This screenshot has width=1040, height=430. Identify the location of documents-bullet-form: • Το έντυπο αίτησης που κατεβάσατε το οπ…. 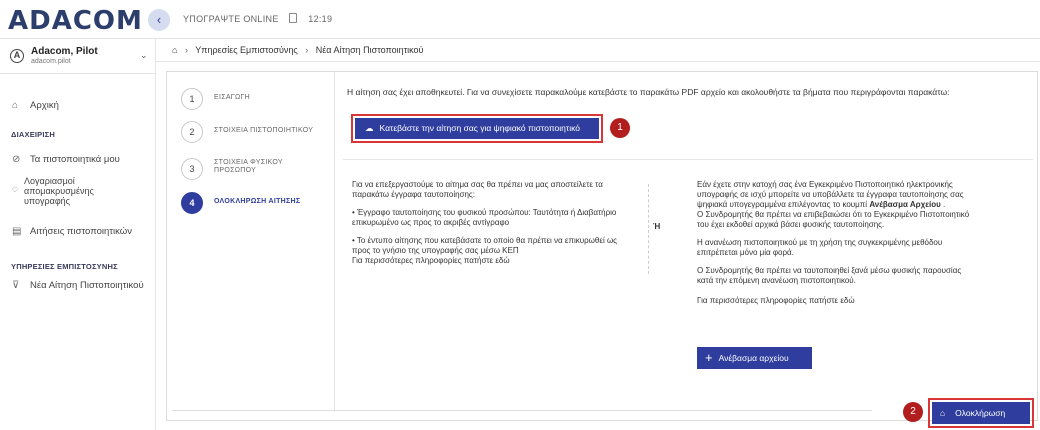
(485, 245).